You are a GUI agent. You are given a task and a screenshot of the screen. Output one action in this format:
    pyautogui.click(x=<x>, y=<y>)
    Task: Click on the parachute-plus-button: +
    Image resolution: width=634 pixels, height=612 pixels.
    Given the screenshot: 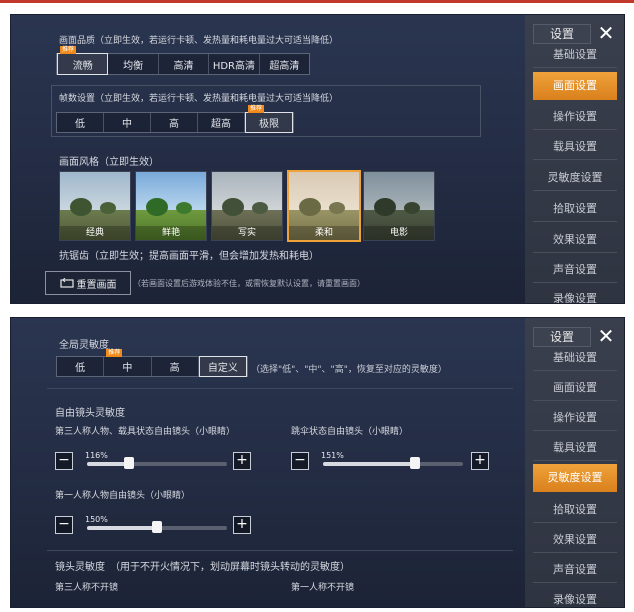 What is the action you would take?
    pyautogui.click(x=480, y=461)
    